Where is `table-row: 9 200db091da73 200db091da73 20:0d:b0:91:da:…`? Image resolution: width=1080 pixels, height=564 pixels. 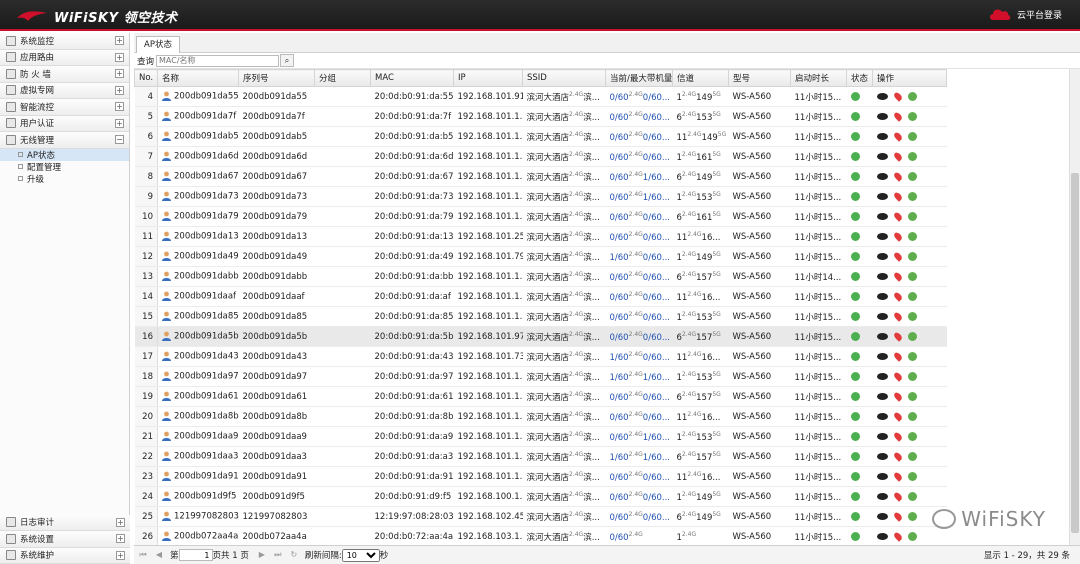
table-row: 9 200db091da73 200db091da73 20:0d:b0:91:da:… is located at coordinates (540, 196).